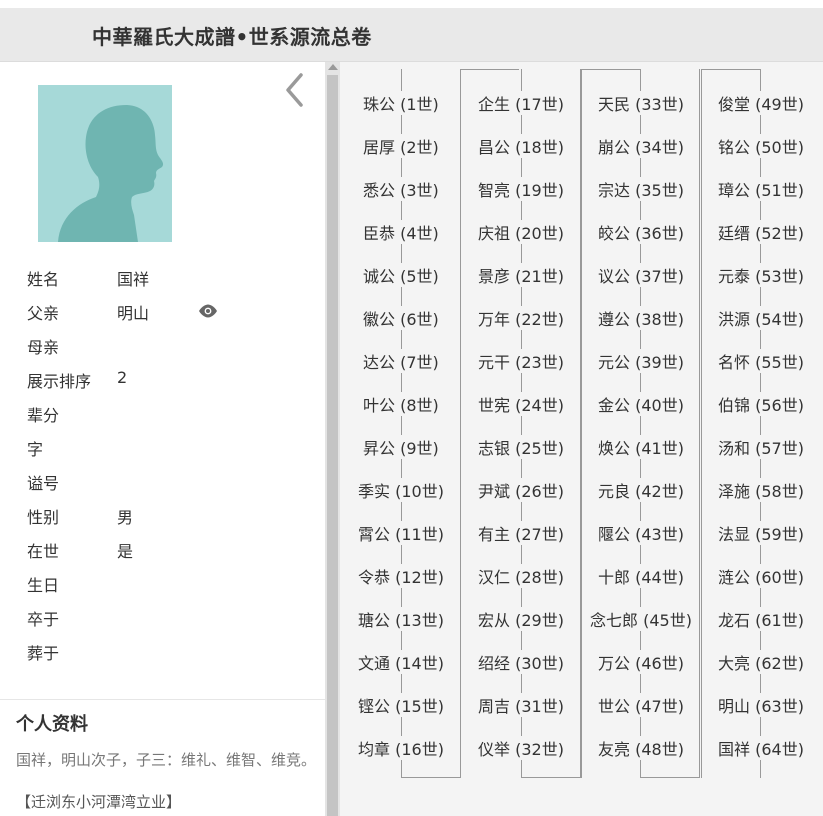 The width and height of the screenshot is (823, 816). Describe the element at coordinates (521, 146) in the screenshot. I see `generation-item: 昌公 (18世)` at that location.